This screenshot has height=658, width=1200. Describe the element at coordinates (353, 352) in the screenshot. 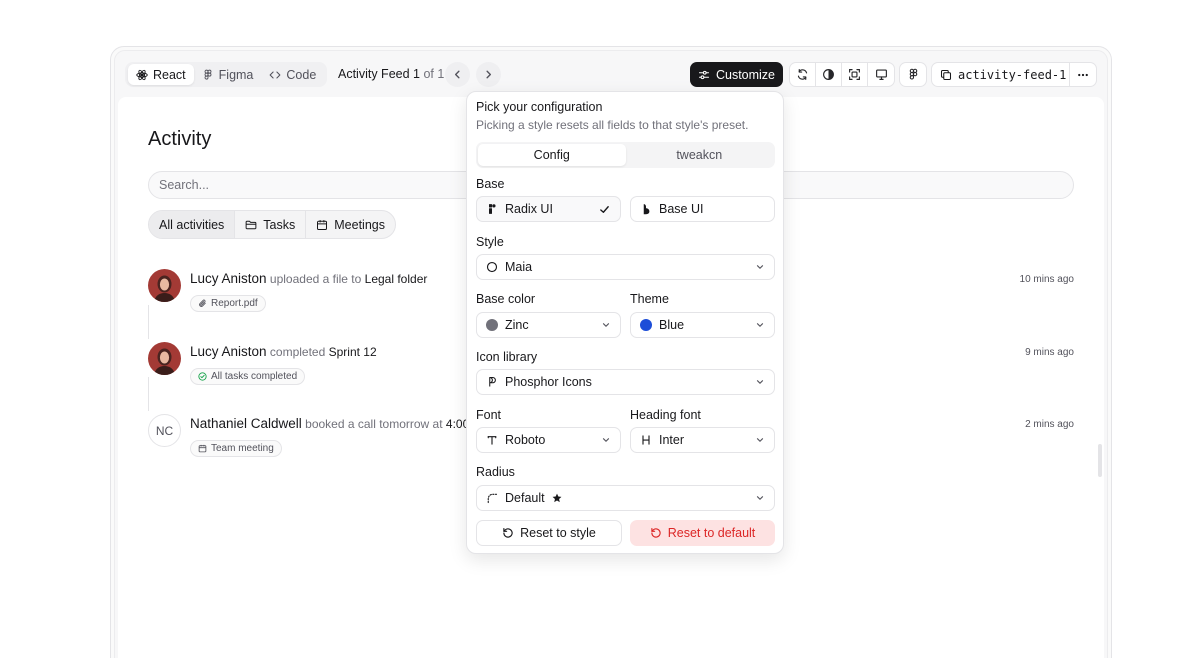

I see `activity-target: Sprint 12` at that location.